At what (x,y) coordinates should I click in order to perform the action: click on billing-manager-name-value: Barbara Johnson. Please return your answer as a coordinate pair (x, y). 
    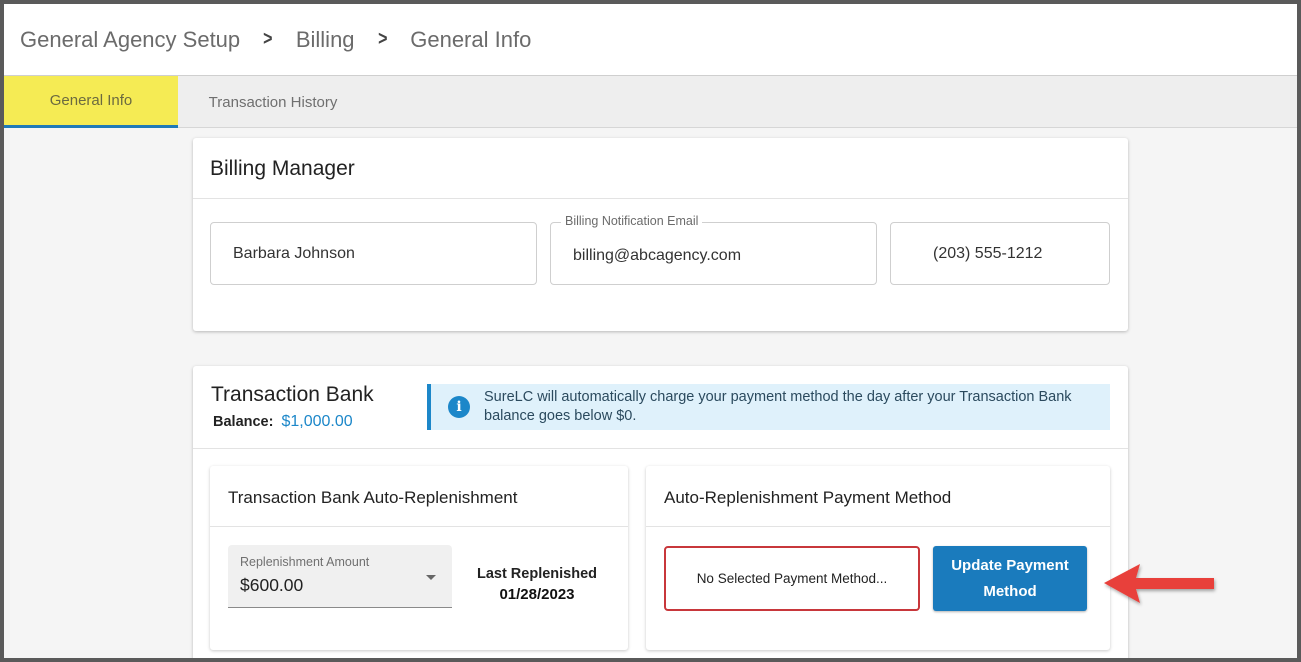
    Looking at the image, I should click on (294, 253).